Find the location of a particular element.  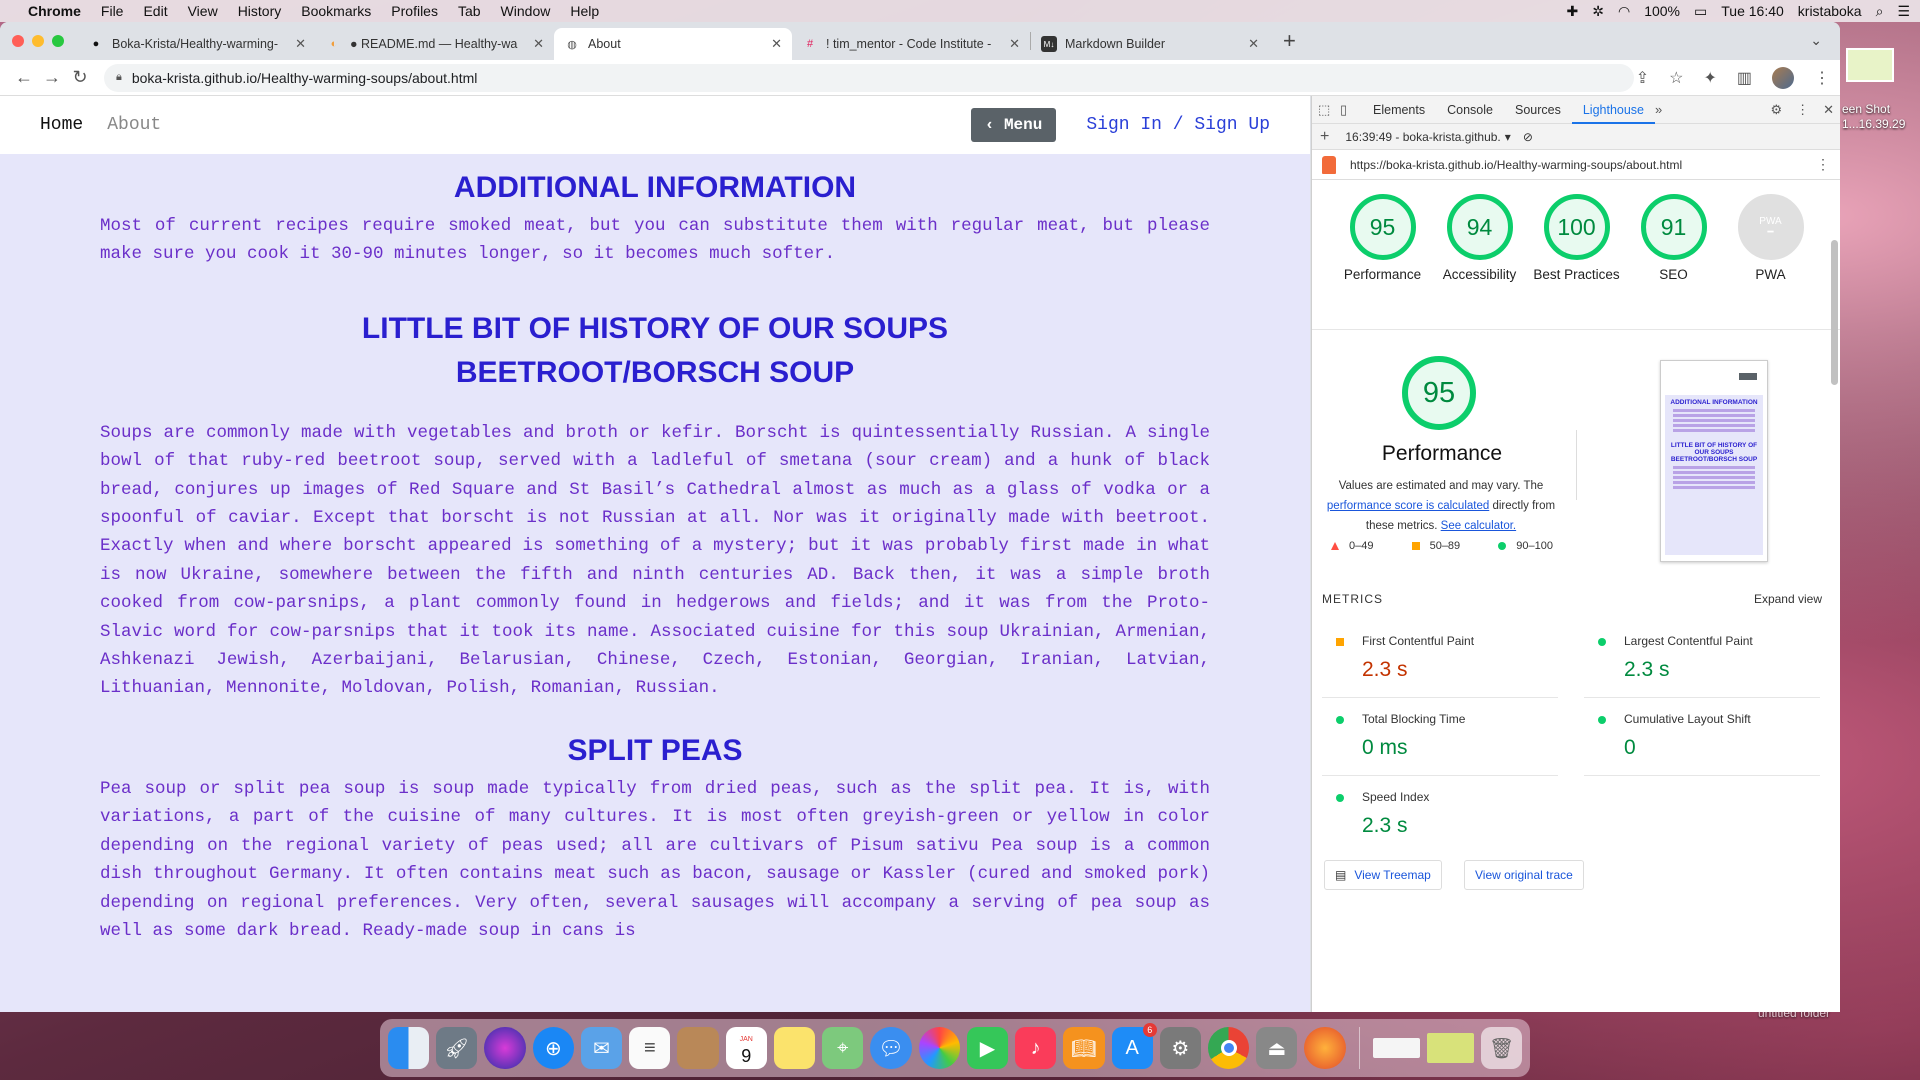

tab-github: ● Boka-Krista/Healthy-warming- ✕ is located at coordinates (197, 44).